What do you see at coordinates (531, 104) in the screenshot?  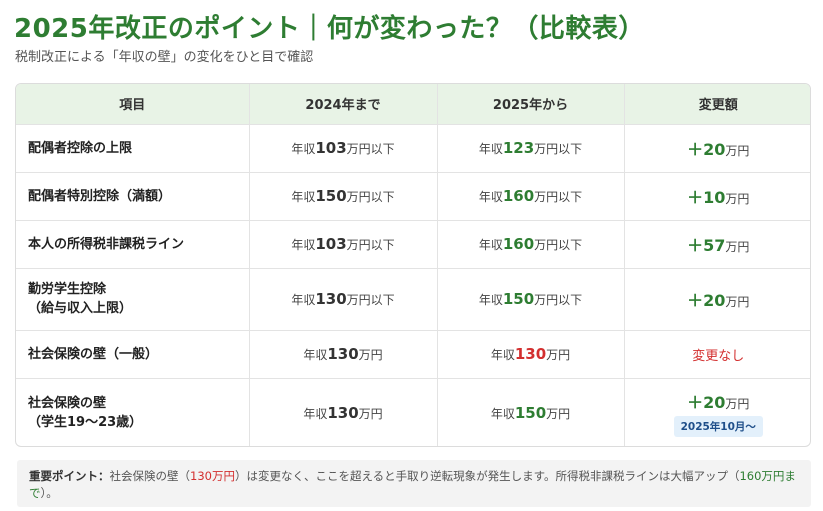 I see `column-header-after: 2025年から` at bounding box center [531, 104].